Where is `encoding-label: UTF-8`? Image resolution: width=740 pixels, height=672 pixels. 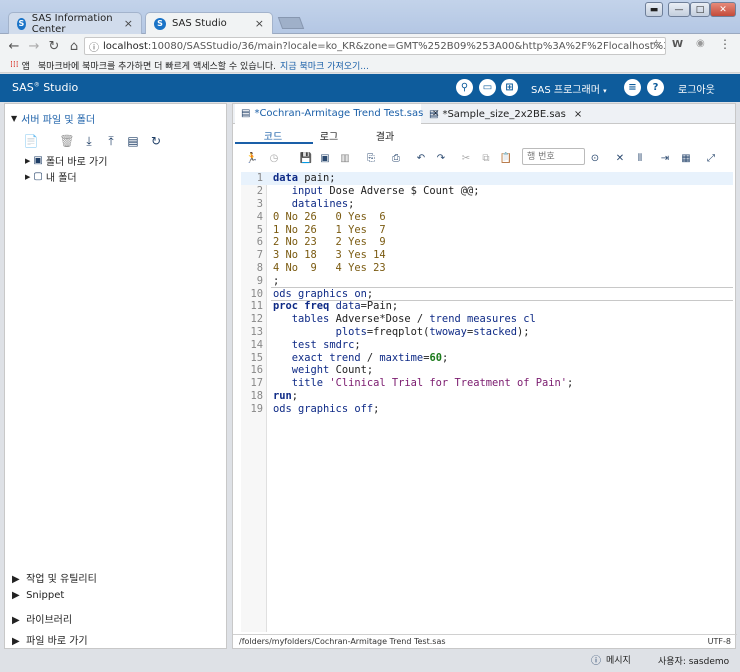
encoding-label: UTF-8 is located at coordinates (719, 641).